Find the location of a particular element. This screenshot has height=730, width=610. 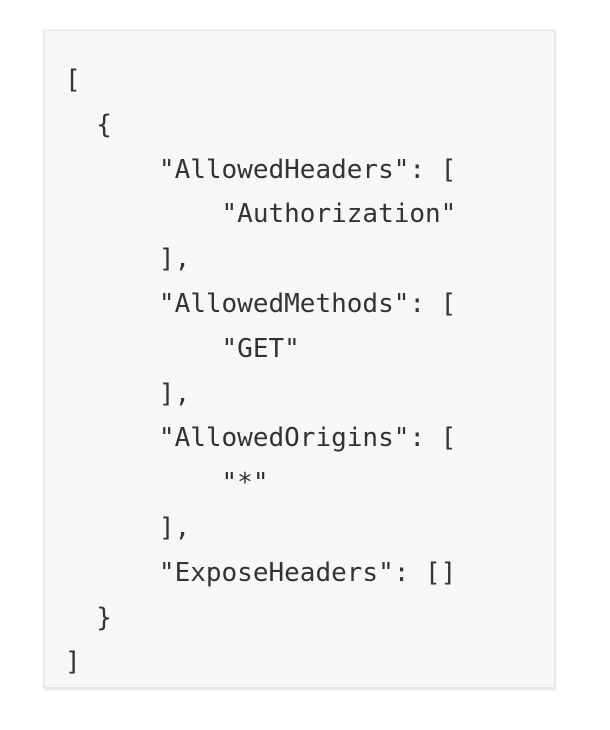

code-line: "ExposeHeaders": [] is located at coordinates (261, 572).